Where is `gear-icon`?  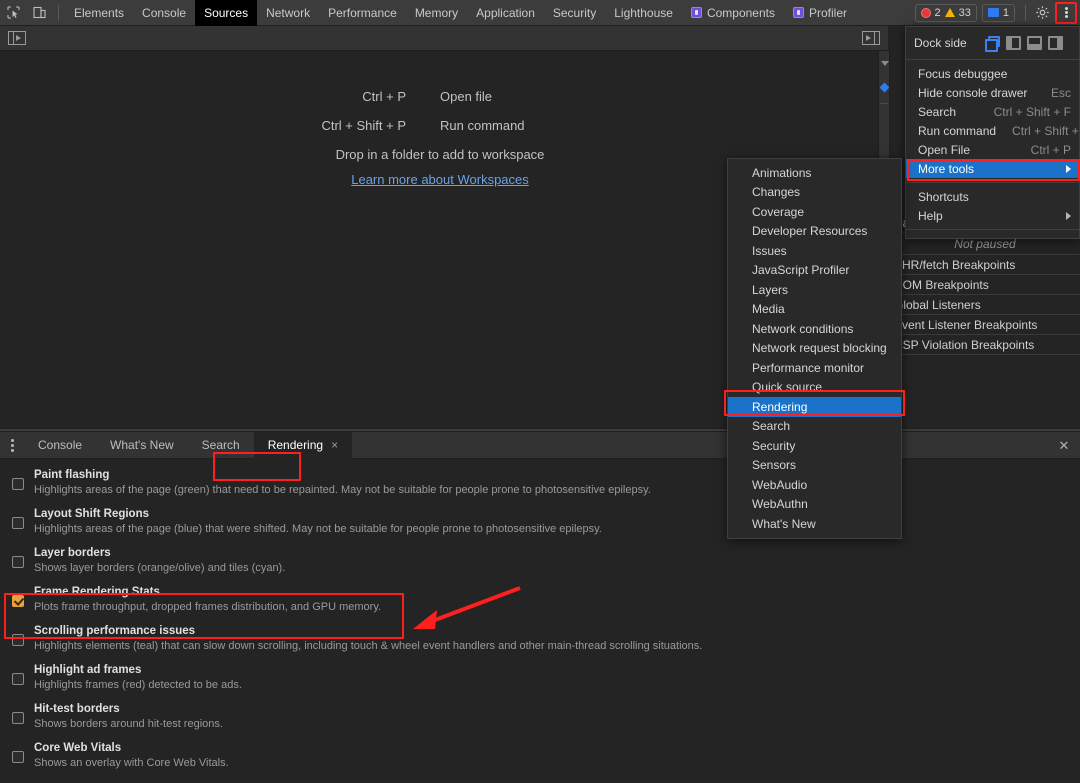 gear-icon is located at coordinates (1042, 13).